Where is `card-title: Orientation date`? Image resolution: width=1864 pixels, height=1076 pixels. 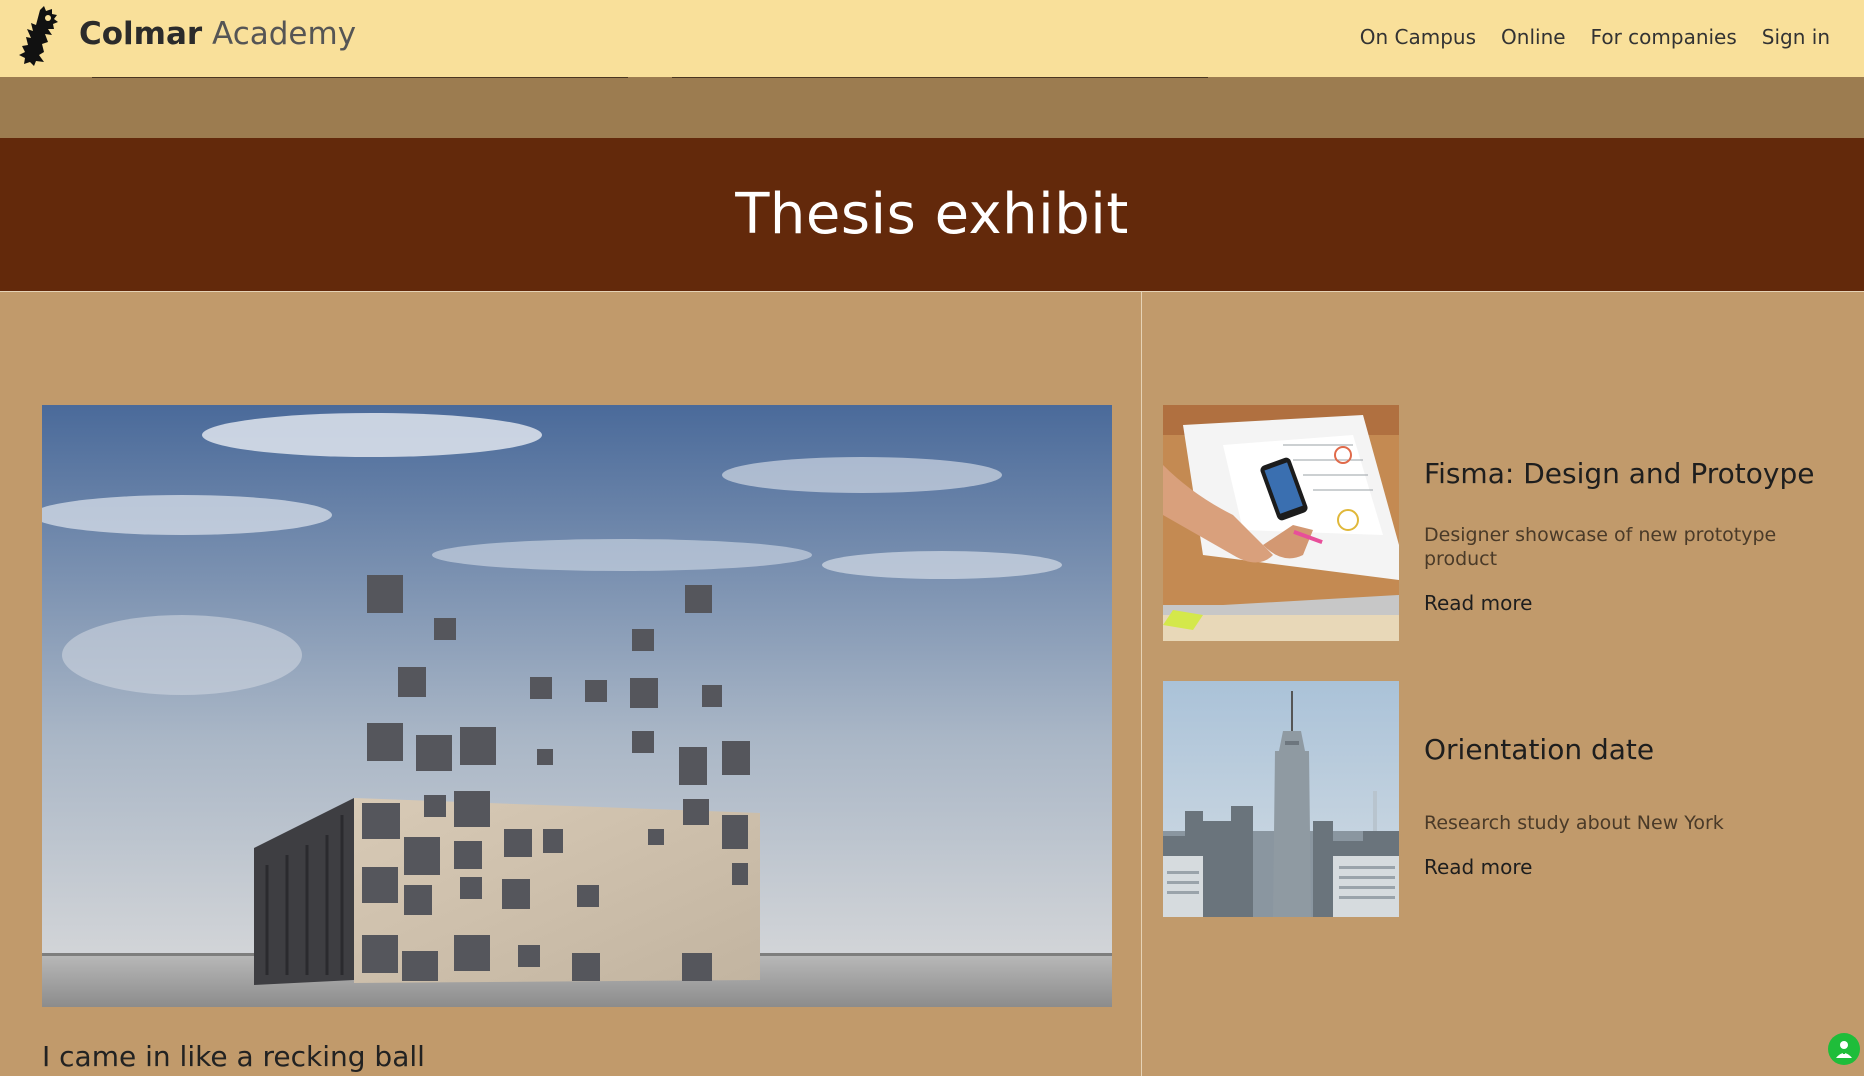 card-title: Orientation date is located at coordinates (1539, 749).